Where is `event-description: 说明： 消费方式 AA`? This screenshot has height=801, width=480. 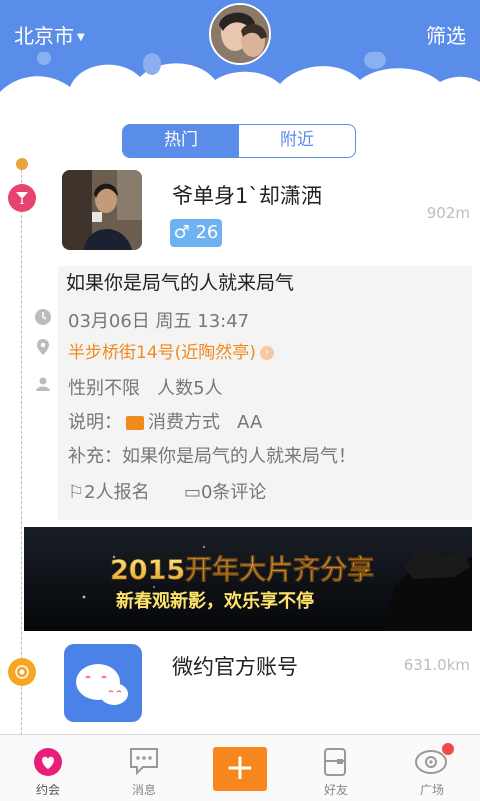 event-description: 说明： 消费方式 AA is located at coordinates (165, 421).